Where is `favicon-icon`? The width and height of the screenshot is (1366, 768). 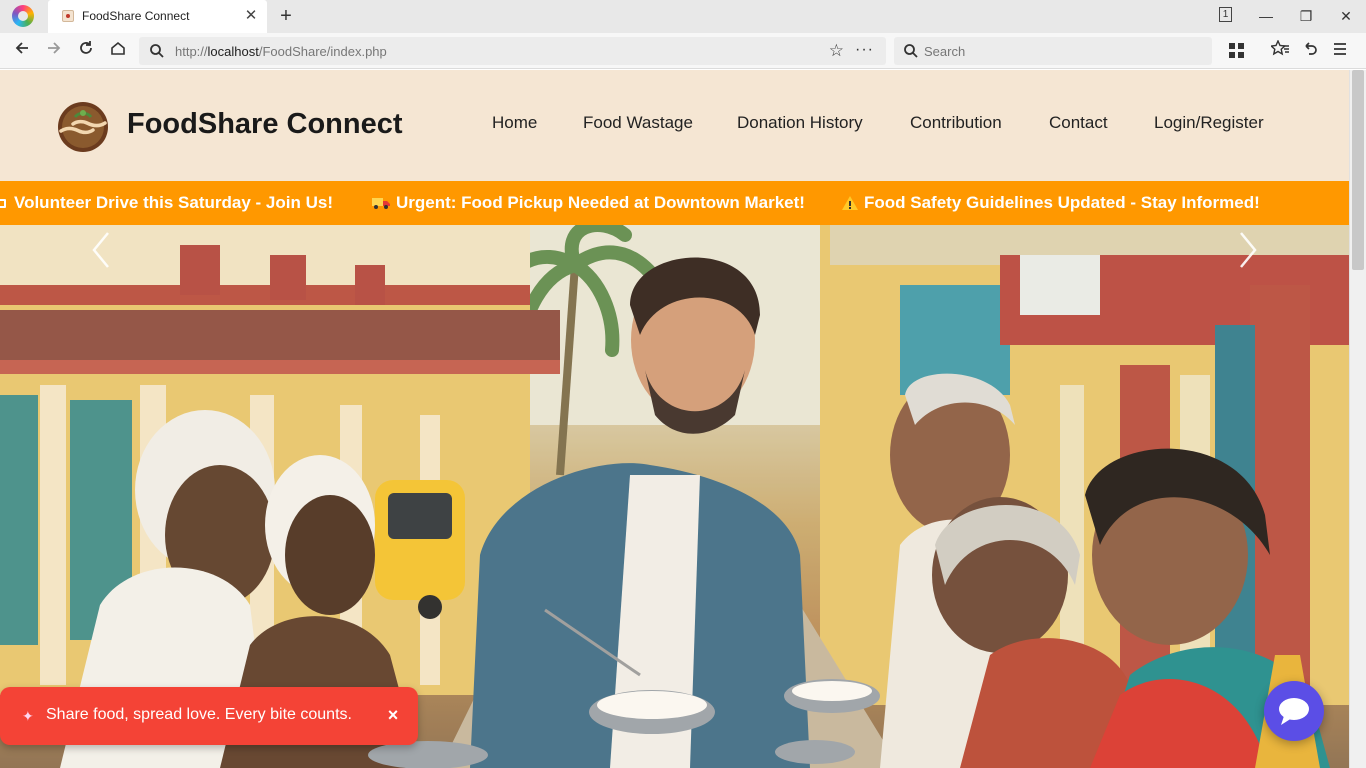 favicon-icon is located at coordinates (68, 16).